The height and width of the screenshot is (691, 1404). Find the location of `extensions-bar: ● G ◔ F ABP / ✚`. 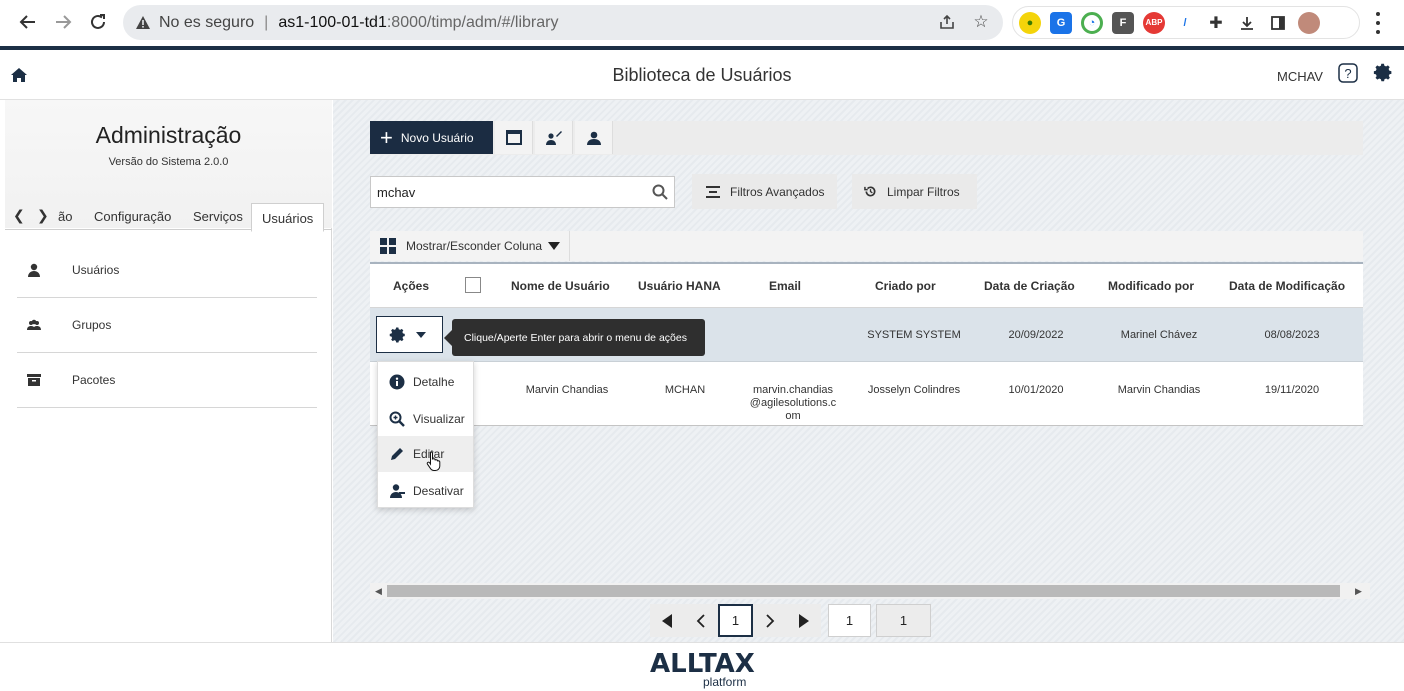

extensions-bar: ● G ◔ F ABP / ✚ is located at coordinates (1186, 22).